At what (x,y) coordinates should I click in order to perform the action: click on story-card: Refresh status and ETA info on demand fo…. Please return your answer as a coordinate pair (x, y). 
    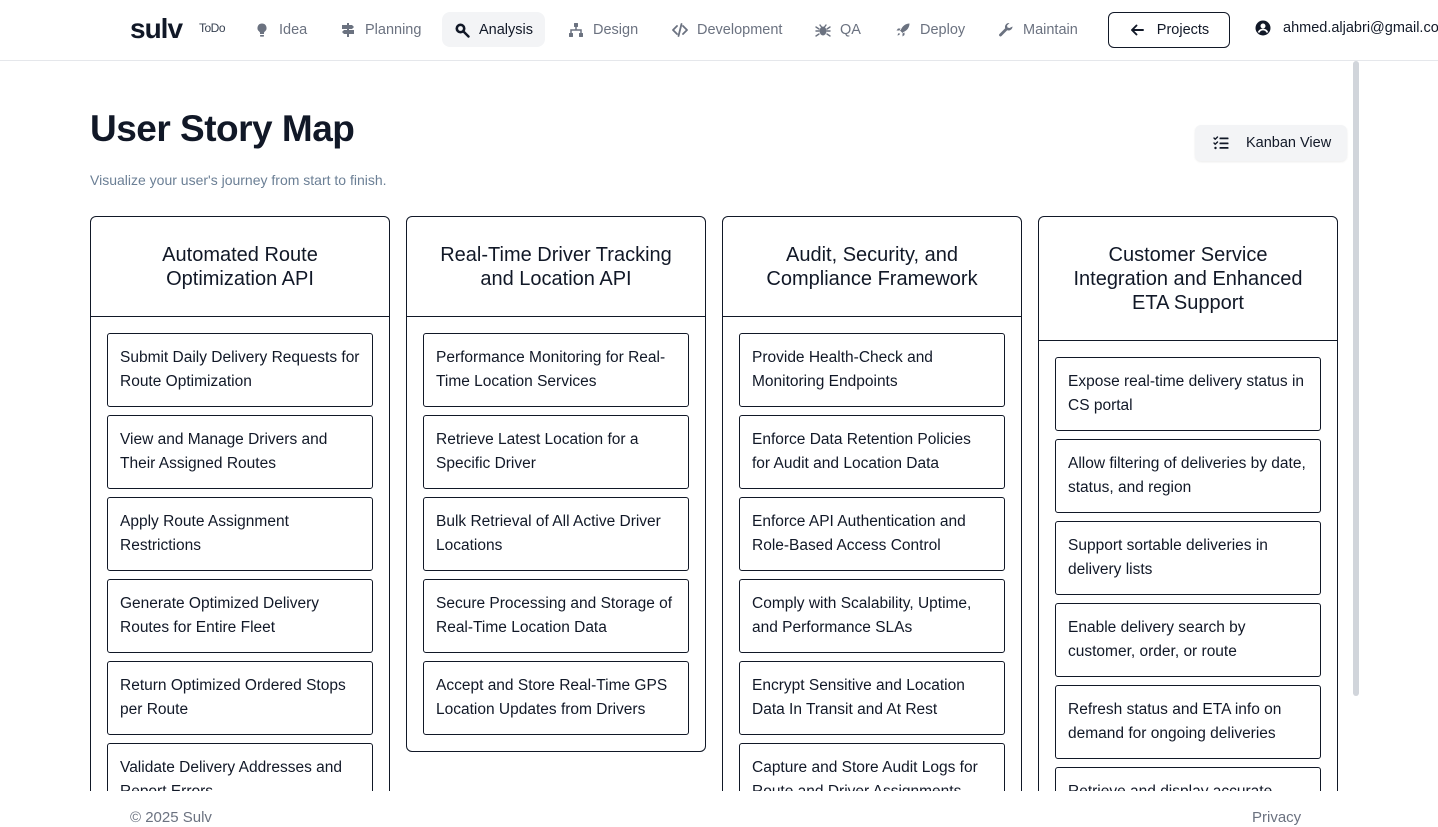
    Looking at the image, I should click on (1188, 722).